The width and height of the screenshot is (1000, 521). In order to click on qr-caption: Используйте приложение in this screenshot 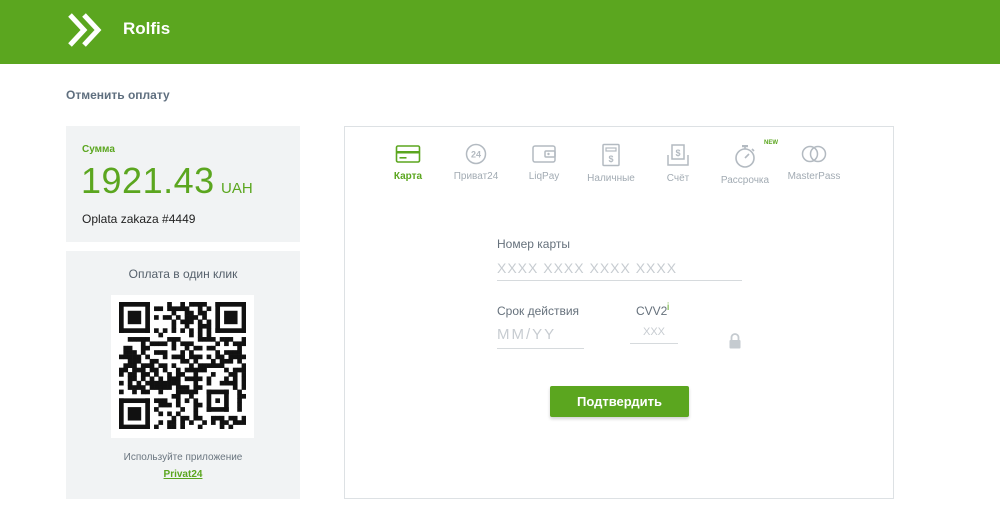, I will do `click(183, 457)`.